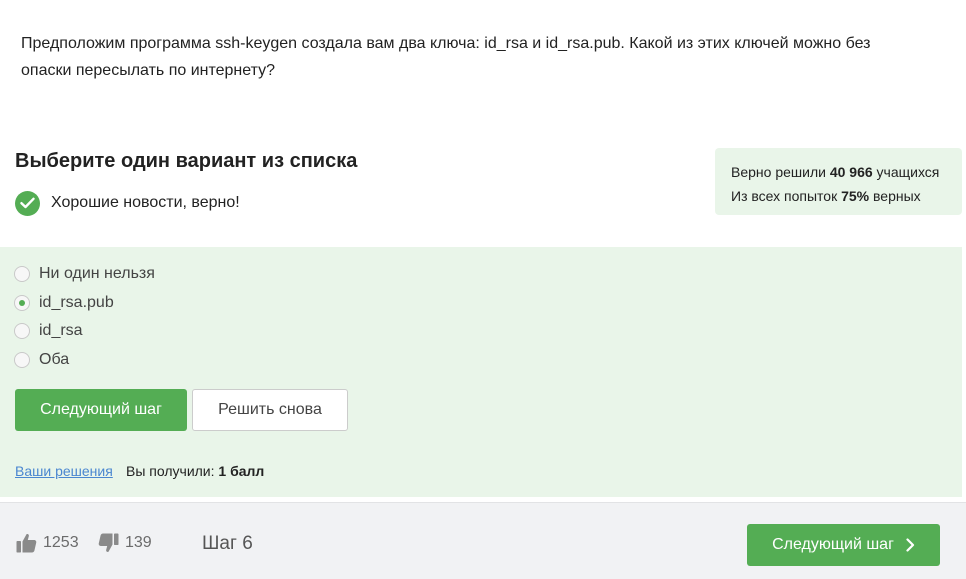  I want to click on option-none: Ни один нельзя, so click(84, 274).